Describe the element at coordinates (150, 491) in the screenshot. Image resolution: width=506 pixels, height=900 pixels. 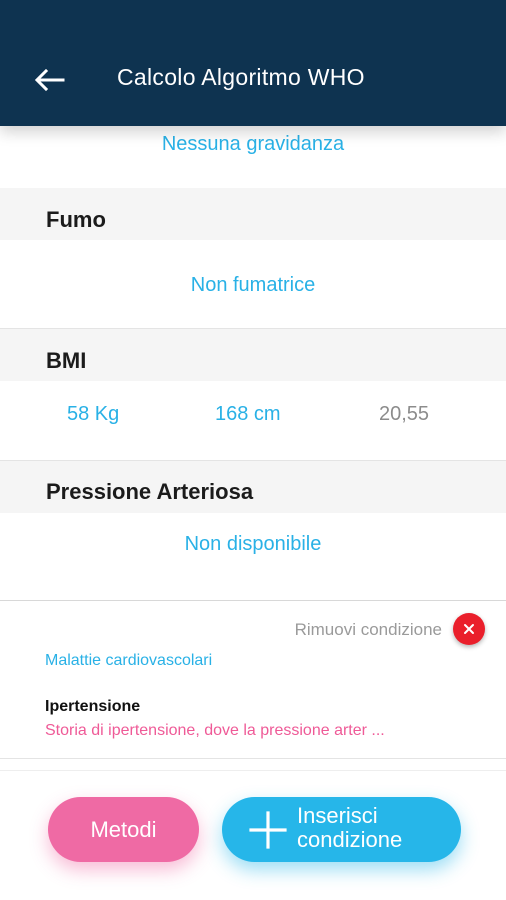
I see `section-title-blood-pressure: Pressione Arteriosa` at that location.